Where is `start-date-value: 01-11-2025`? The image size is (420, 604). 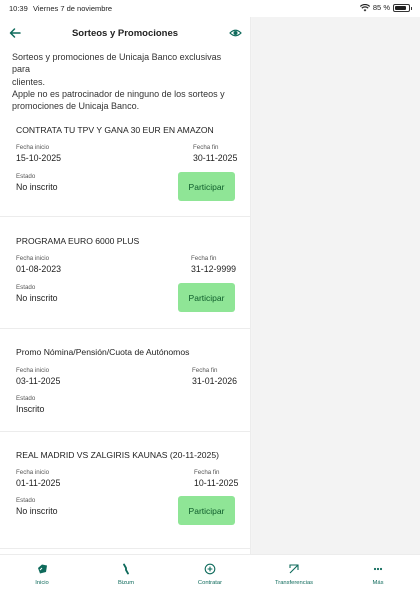 start-date-value: 01-11-2025 is located at coordinates (38, 483).